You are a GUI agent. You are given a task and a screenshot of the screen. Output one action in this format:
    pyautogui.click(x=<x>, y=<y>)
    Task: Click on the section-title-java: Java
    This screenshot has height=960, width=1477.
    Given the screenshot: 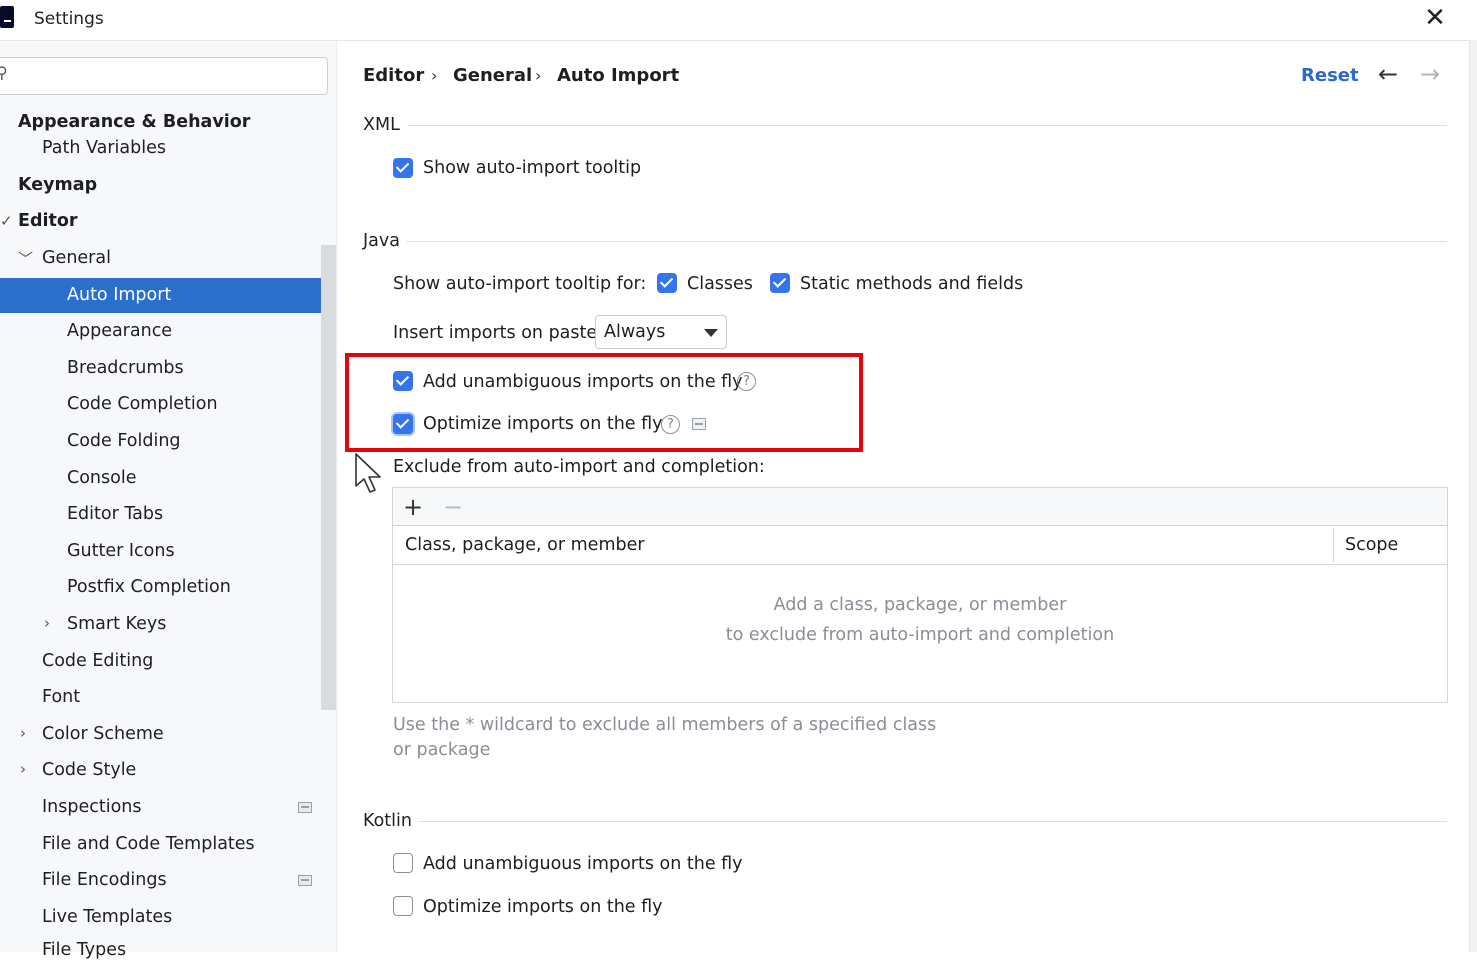 What is the action you would take?
    pyautogui.click(x=381, y=241)
    